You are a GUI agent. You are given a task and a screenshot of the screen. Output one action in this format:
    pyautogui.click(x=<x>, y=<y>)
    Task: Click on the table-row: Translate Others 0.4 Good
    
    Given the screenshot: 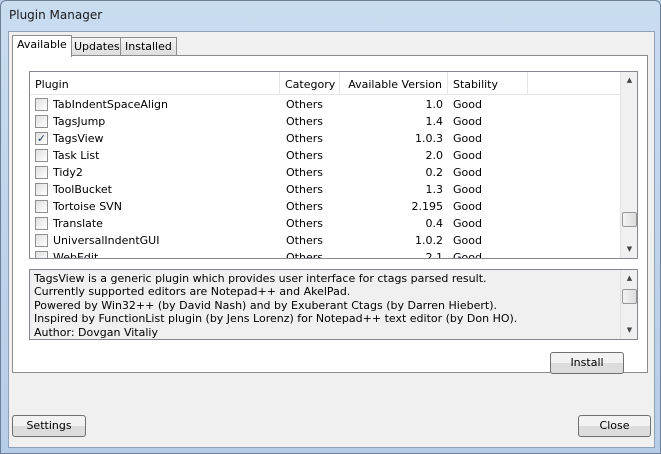 What is the action you would take?
    pyautogui.click(x=325, y=223)
    